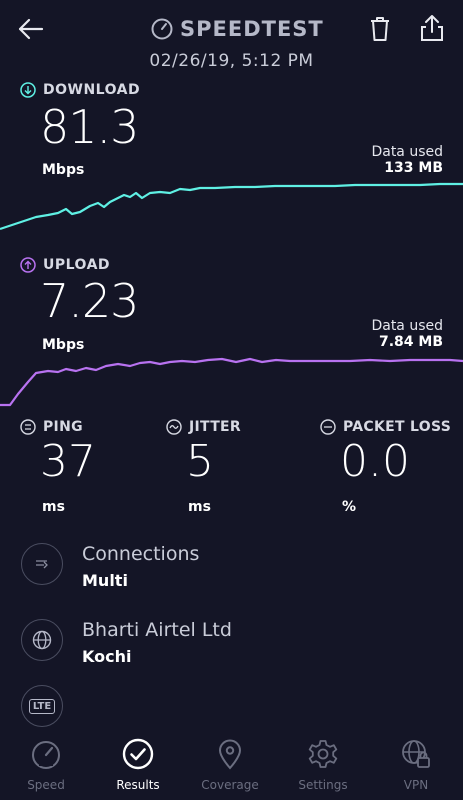  What do you see at coordinates (157, 630) in the screenshot?
I see `provider-name: Bharti Airtel Ltd` at bounding box center [157, 630].